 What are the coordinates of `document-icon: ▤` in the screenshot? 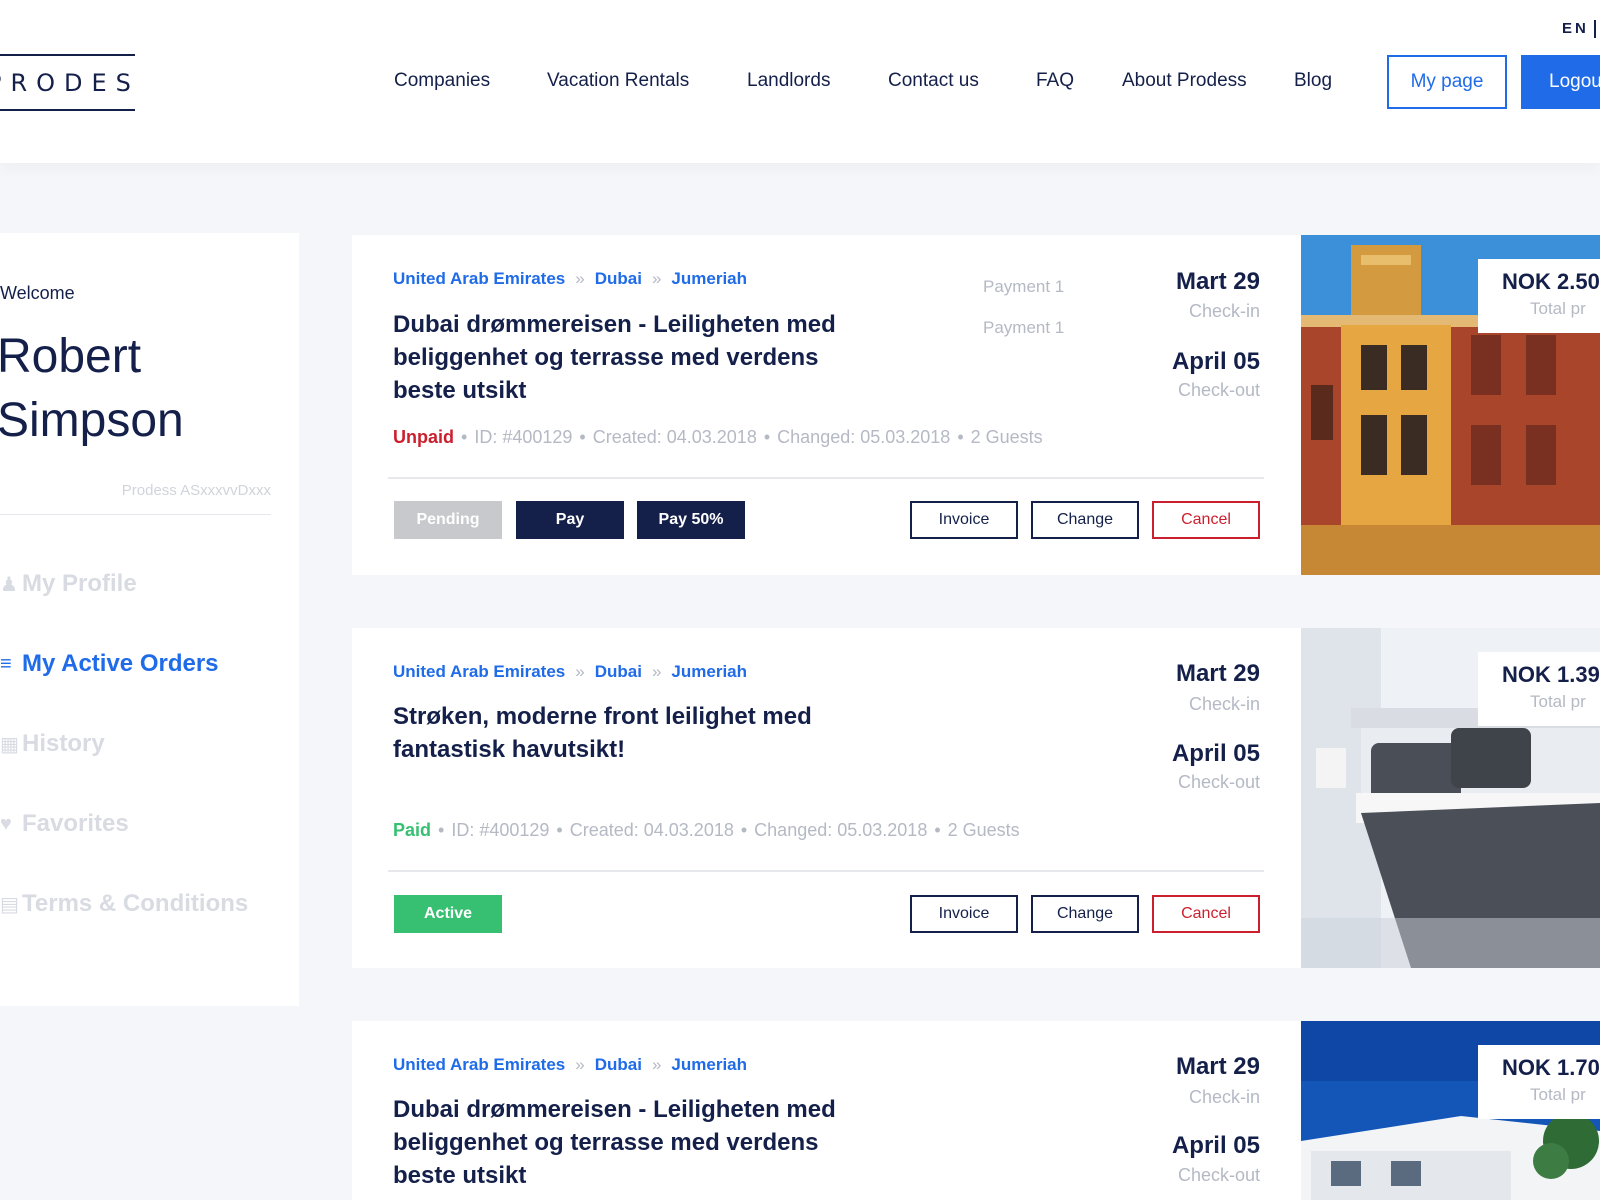 It's located at (9, 904).